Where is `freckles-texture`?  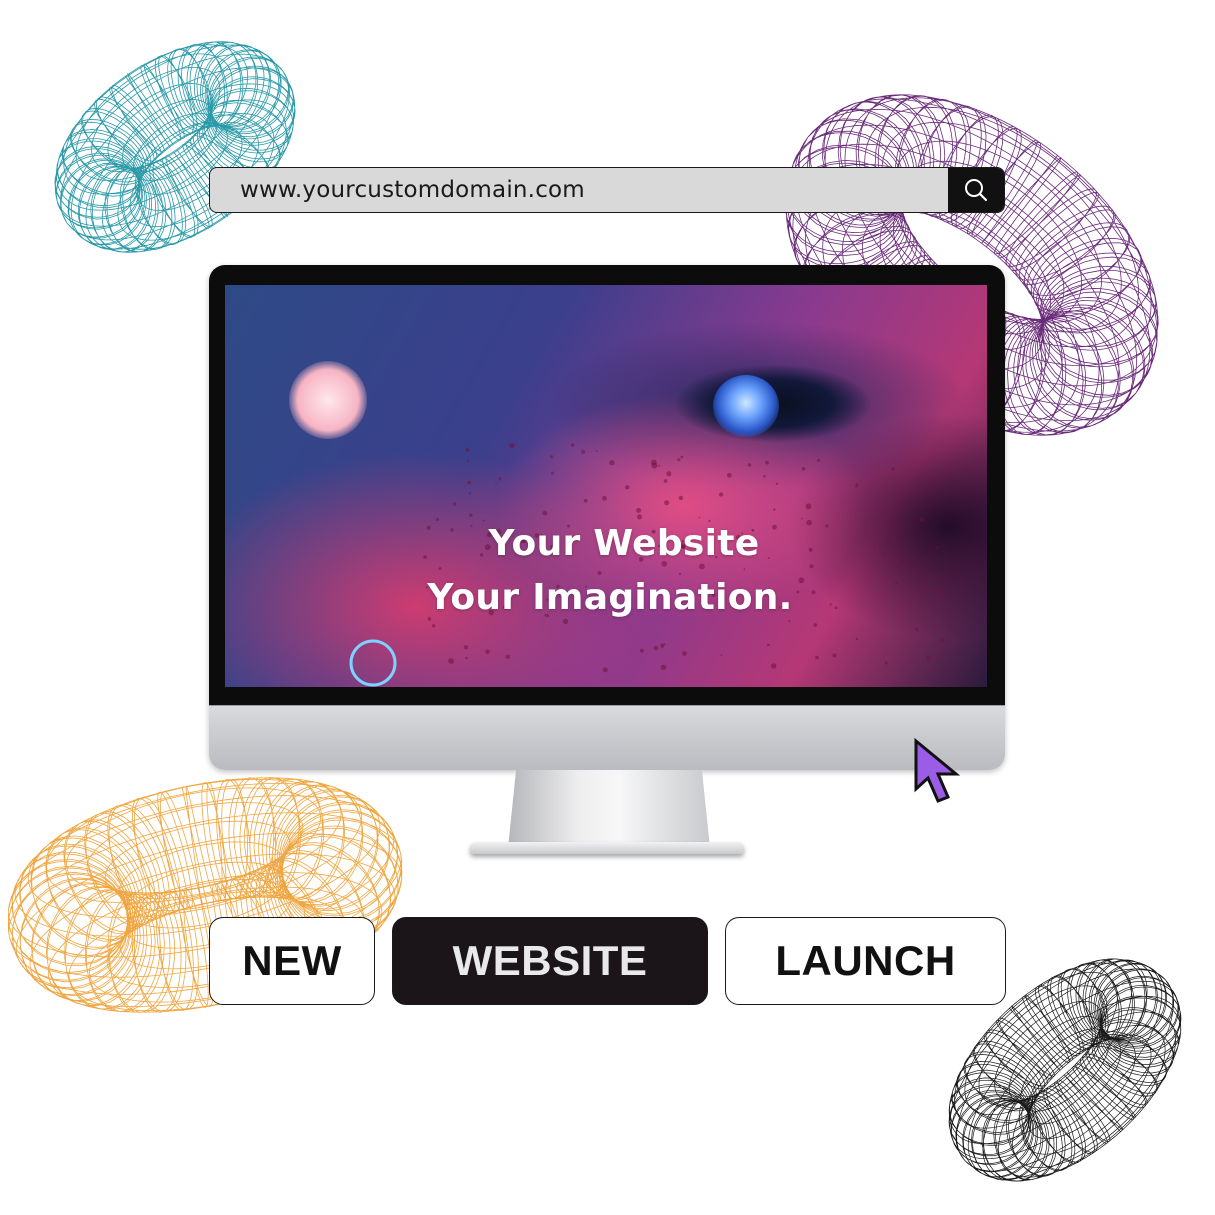
freckles-texture is located at coordinates (647, 565).